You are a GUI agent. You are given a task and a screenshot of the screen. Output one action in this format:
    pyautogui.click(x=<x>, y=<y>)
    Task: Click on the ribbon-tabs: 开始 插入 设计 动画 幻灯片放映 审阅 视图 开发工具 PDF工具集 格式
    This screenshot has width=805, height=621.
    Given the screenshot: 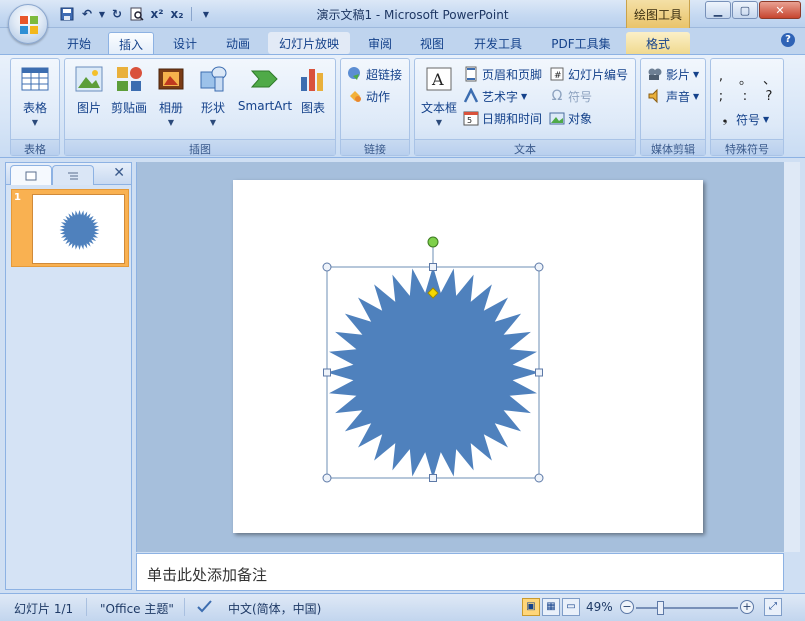 What is the action you would take?
    pyautogui.click(x=402, y=41)
    